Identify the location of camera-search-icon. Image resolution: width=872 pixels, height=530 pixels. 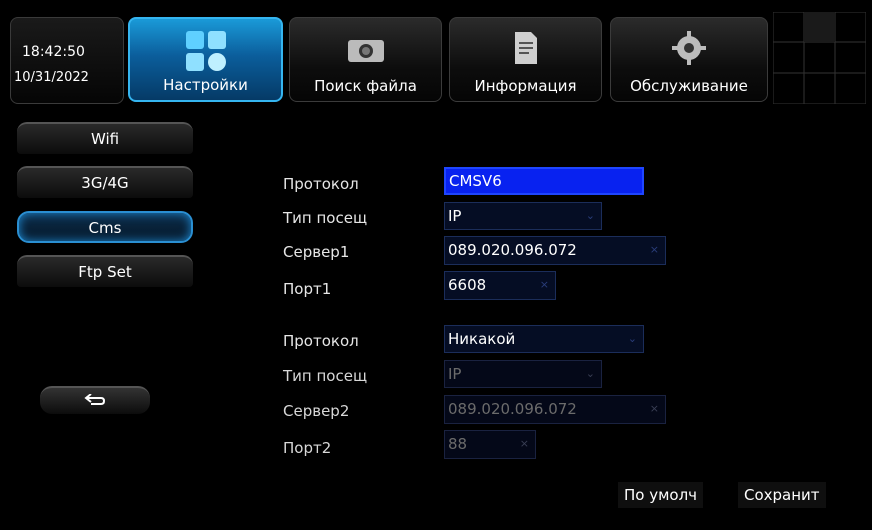
(365, 51).